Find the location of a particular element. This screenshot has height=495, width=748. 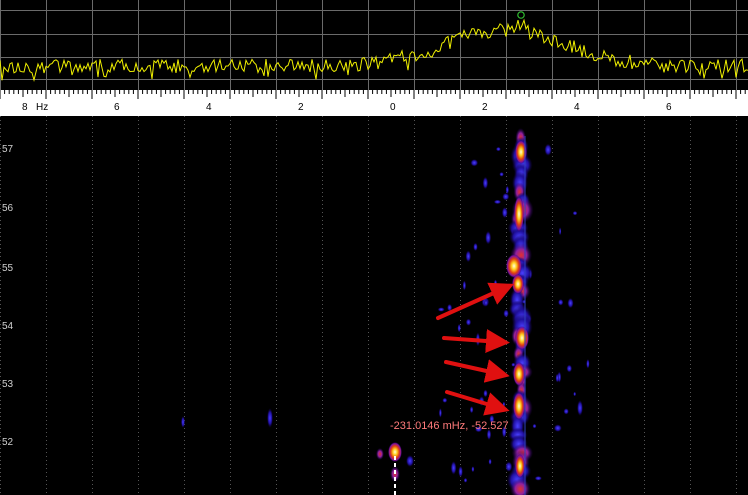

time-tick-label: 55 is located at coordinates (8, 268).